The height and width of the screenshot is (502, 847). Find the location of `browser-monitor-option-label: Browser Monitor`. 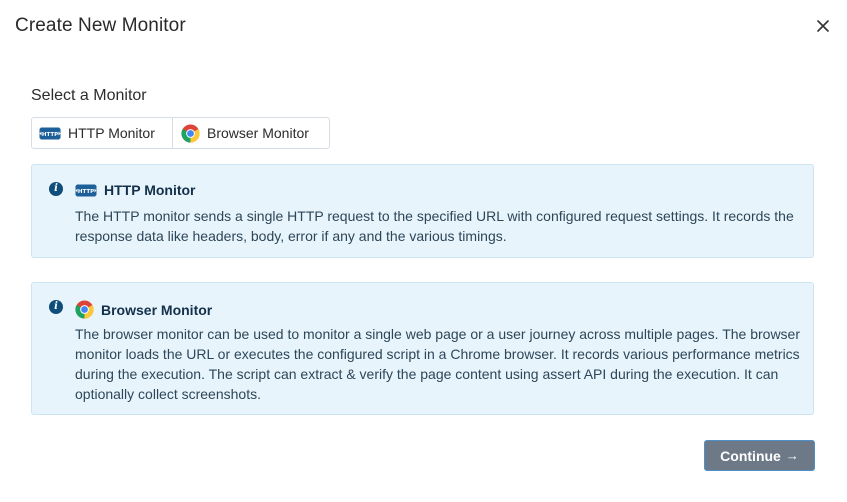

browser-monitor-option-label: Browser Monitor is located at coordinates (258, 133).